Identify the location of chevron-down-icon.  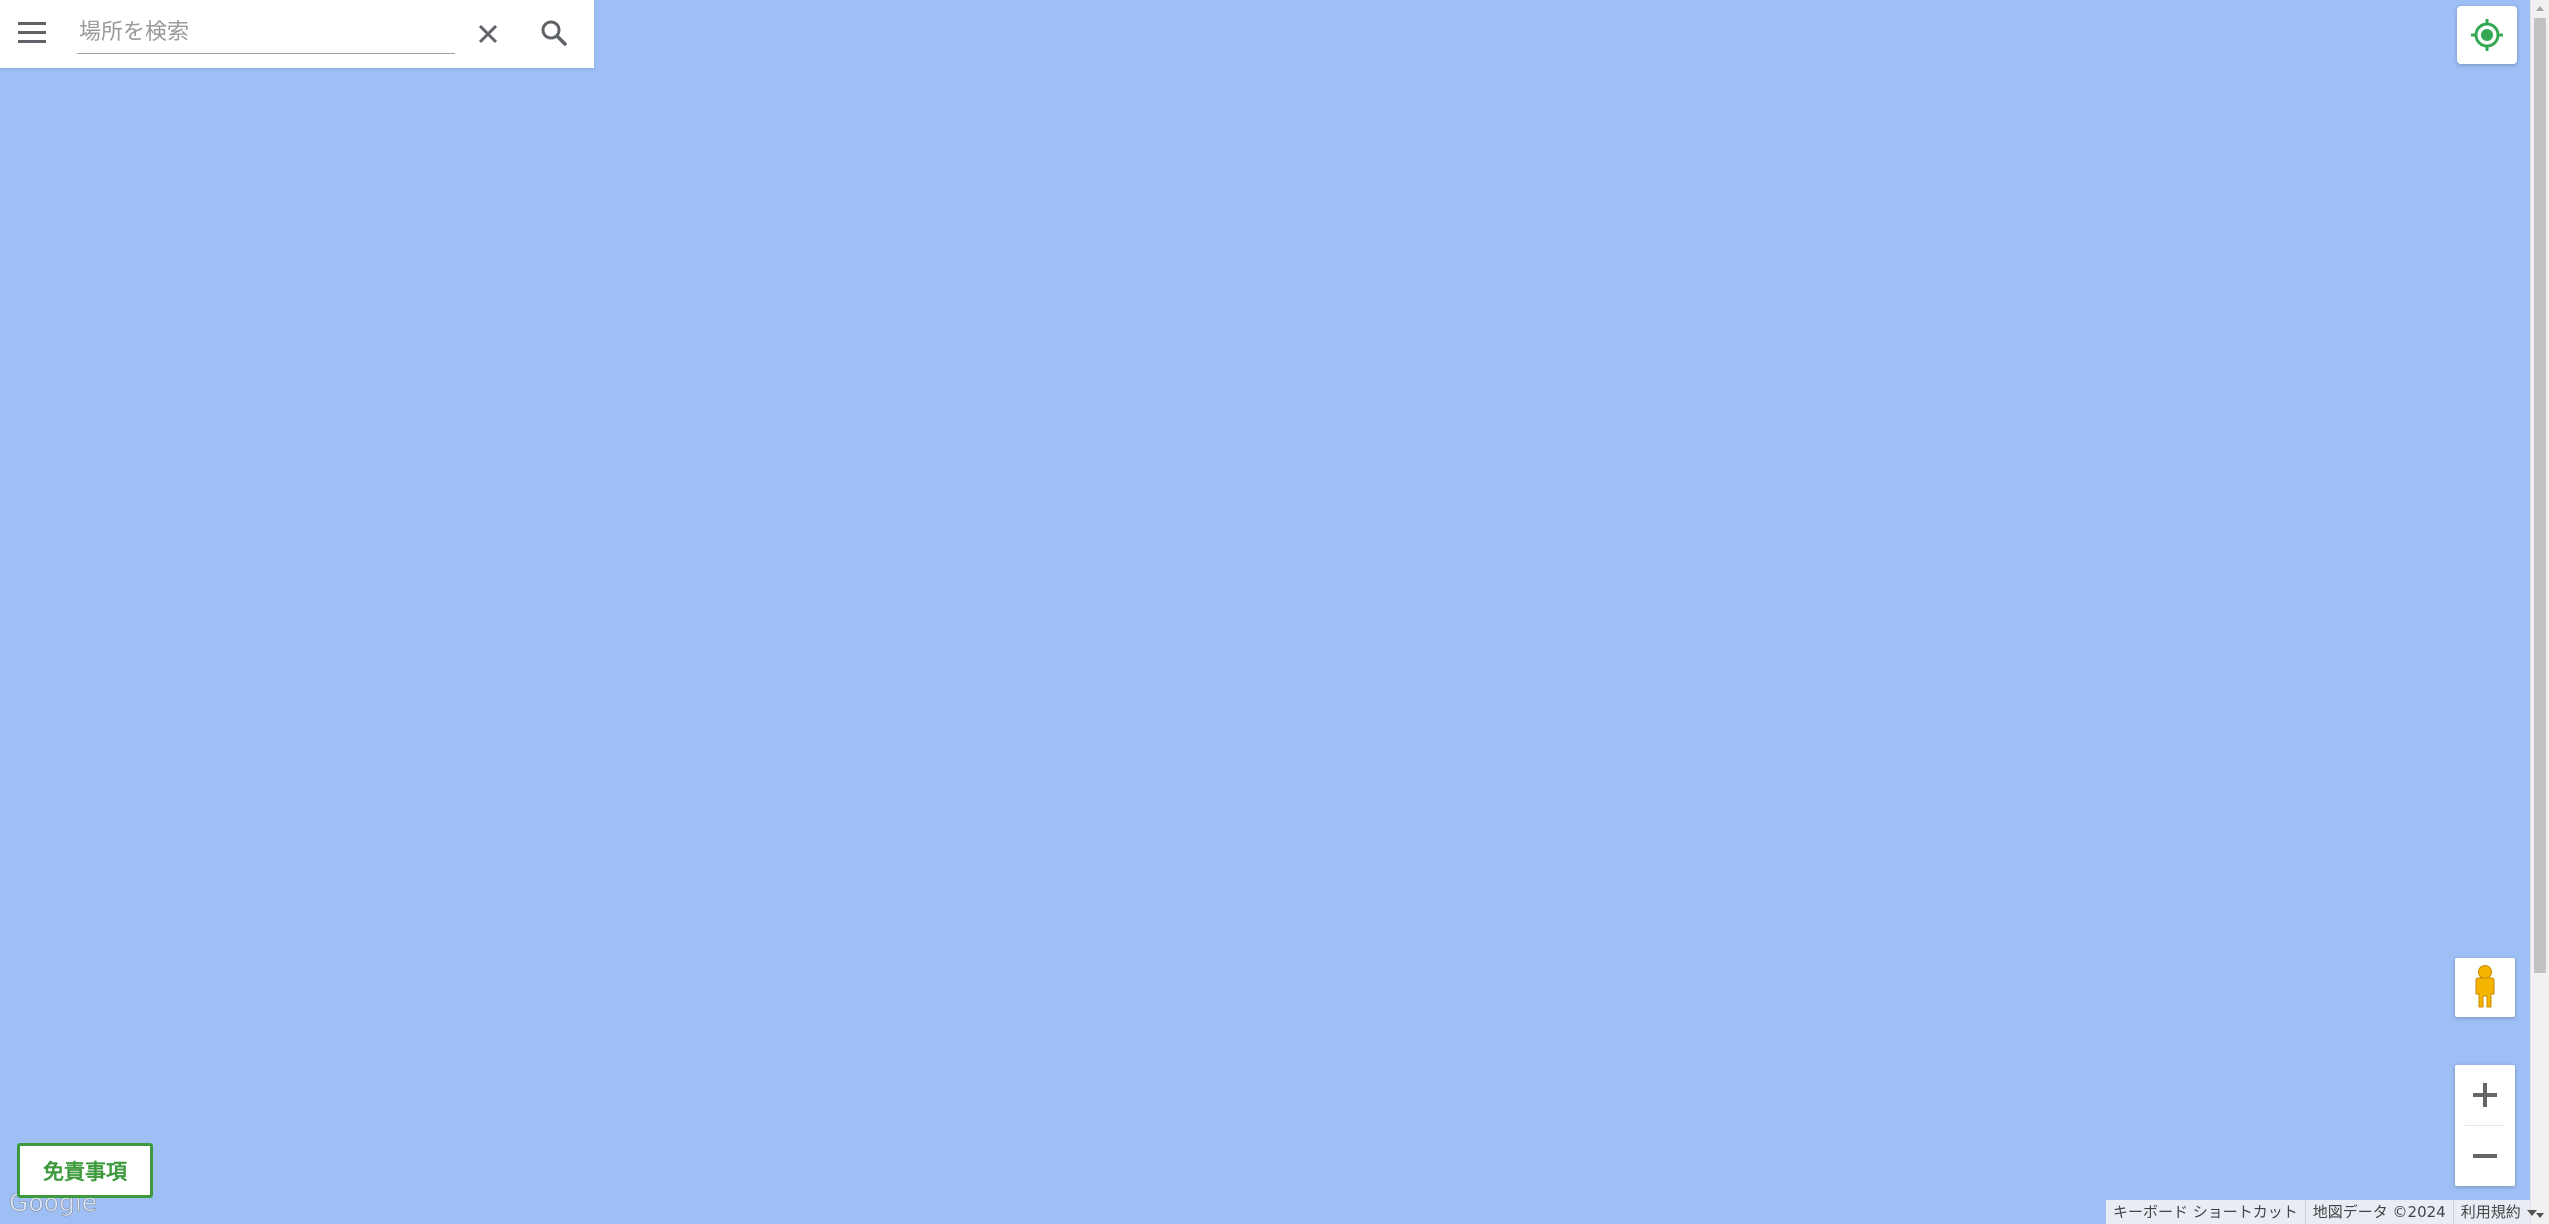
(2531, 1212).